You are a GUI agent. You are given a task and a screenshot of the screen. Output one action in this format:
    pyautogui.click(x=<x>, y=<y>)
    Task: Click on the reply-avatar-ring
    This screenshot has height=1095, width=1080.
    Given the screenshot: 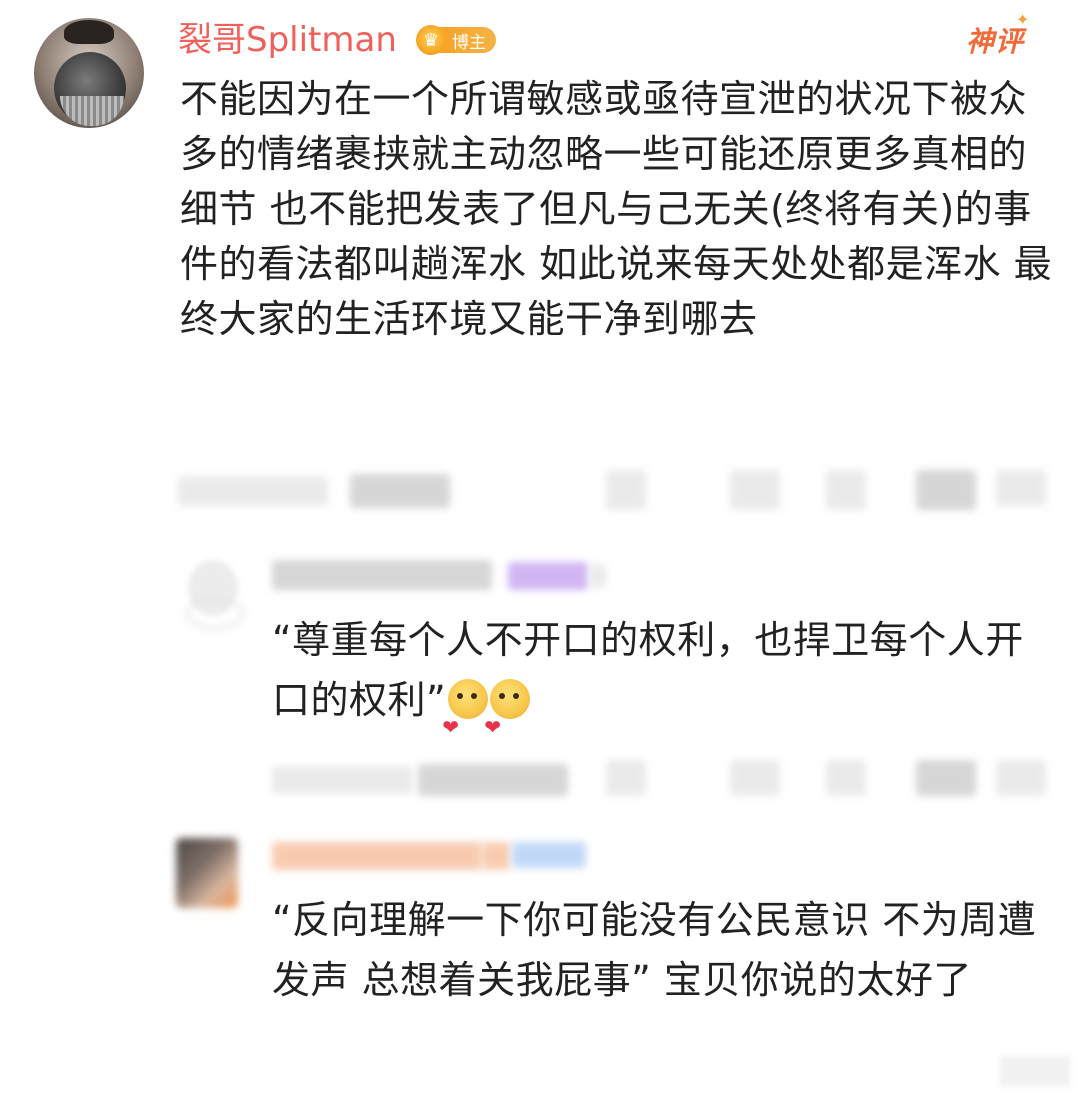 What is the action you would take?
    pyautogui.click(x=215, y=614)
    